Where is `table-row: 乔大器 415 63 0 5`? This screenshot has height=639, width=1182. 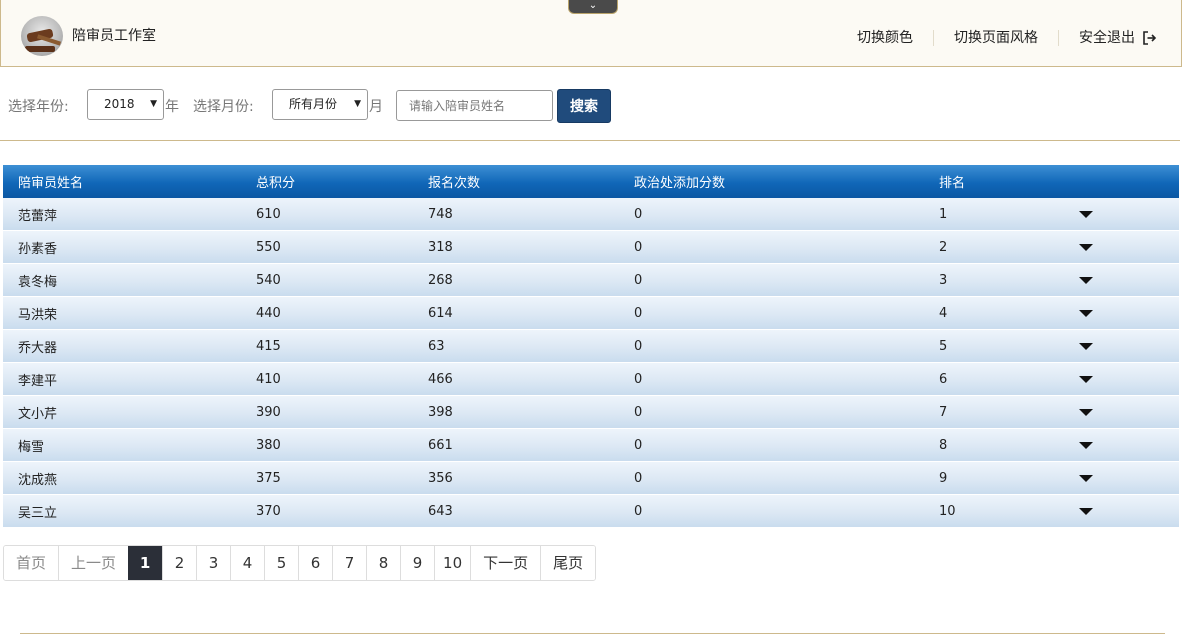 table-row: 乔大器 415 63 0 5 is located at coordinates (591, 346).